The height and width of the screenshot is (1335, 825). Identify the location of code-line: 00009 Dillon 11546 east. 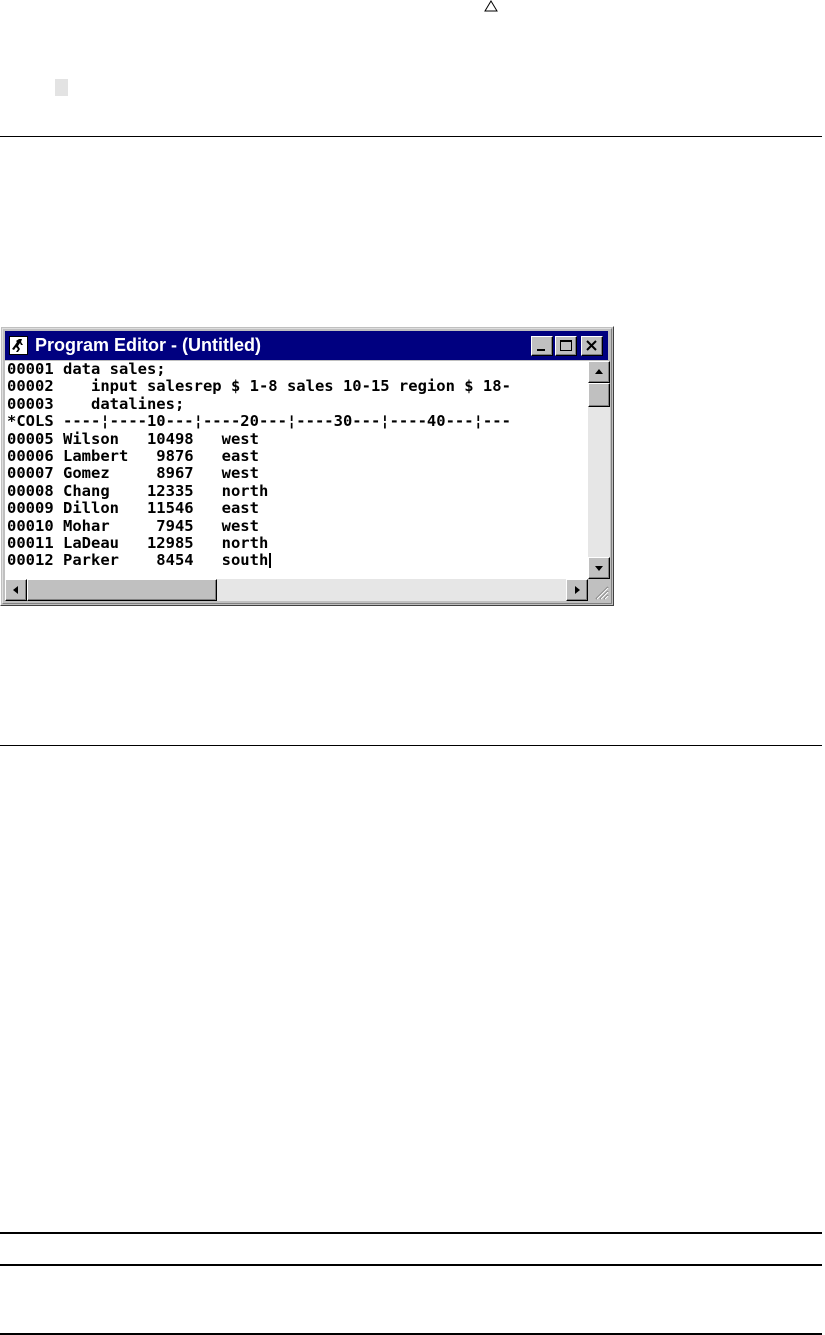
(296, 508).